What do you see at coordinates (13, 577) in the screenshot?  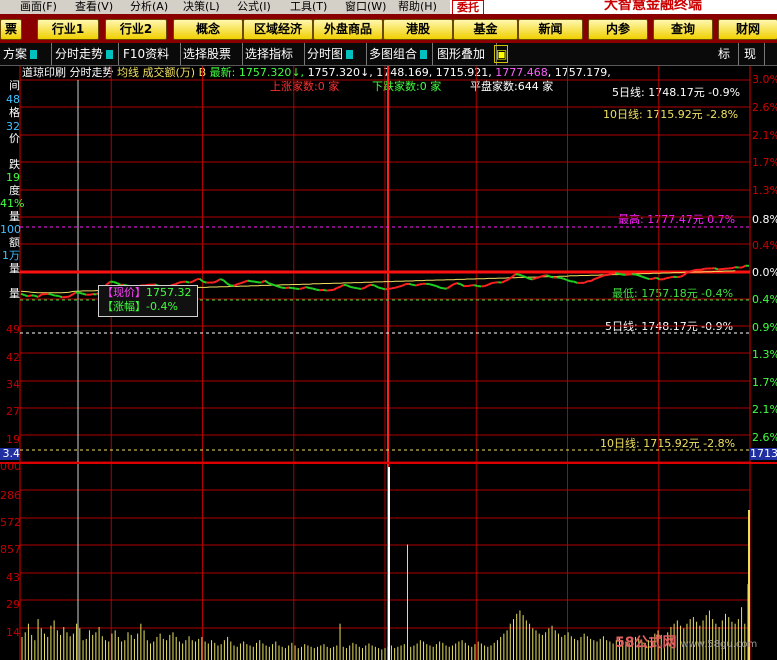 I see `volume-tick: 43` at bounding box center [13, 577].